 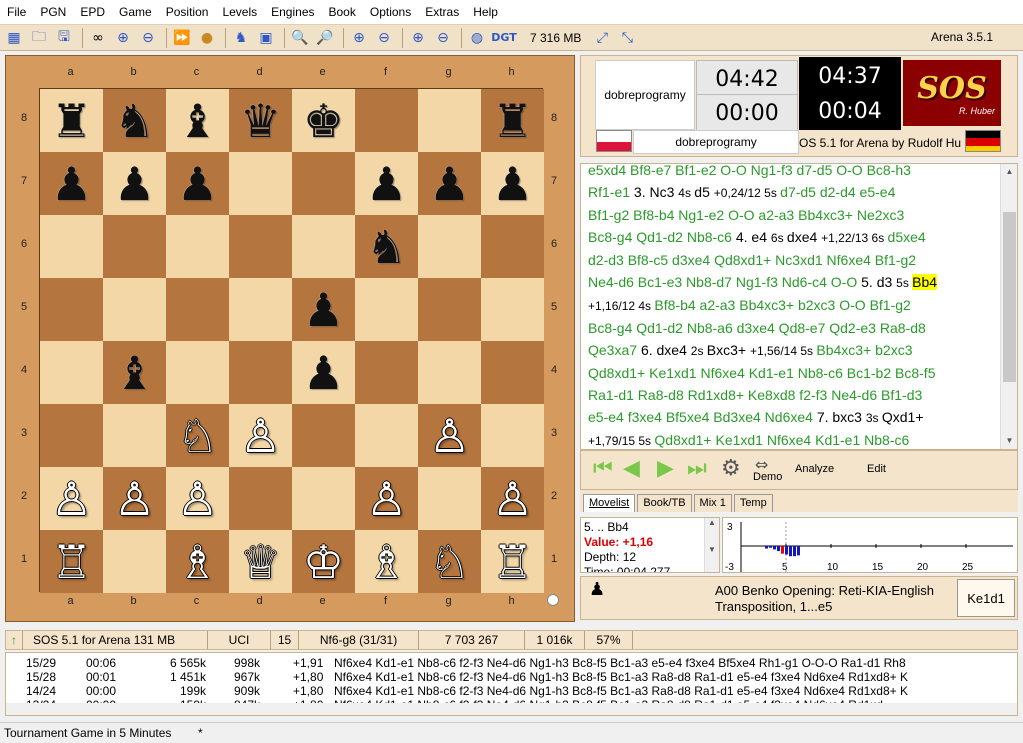 What do you see at coordinates (511, 709) in the screenshot?
I see `engine-output-scrollbar` at bounding box center [511, 709].